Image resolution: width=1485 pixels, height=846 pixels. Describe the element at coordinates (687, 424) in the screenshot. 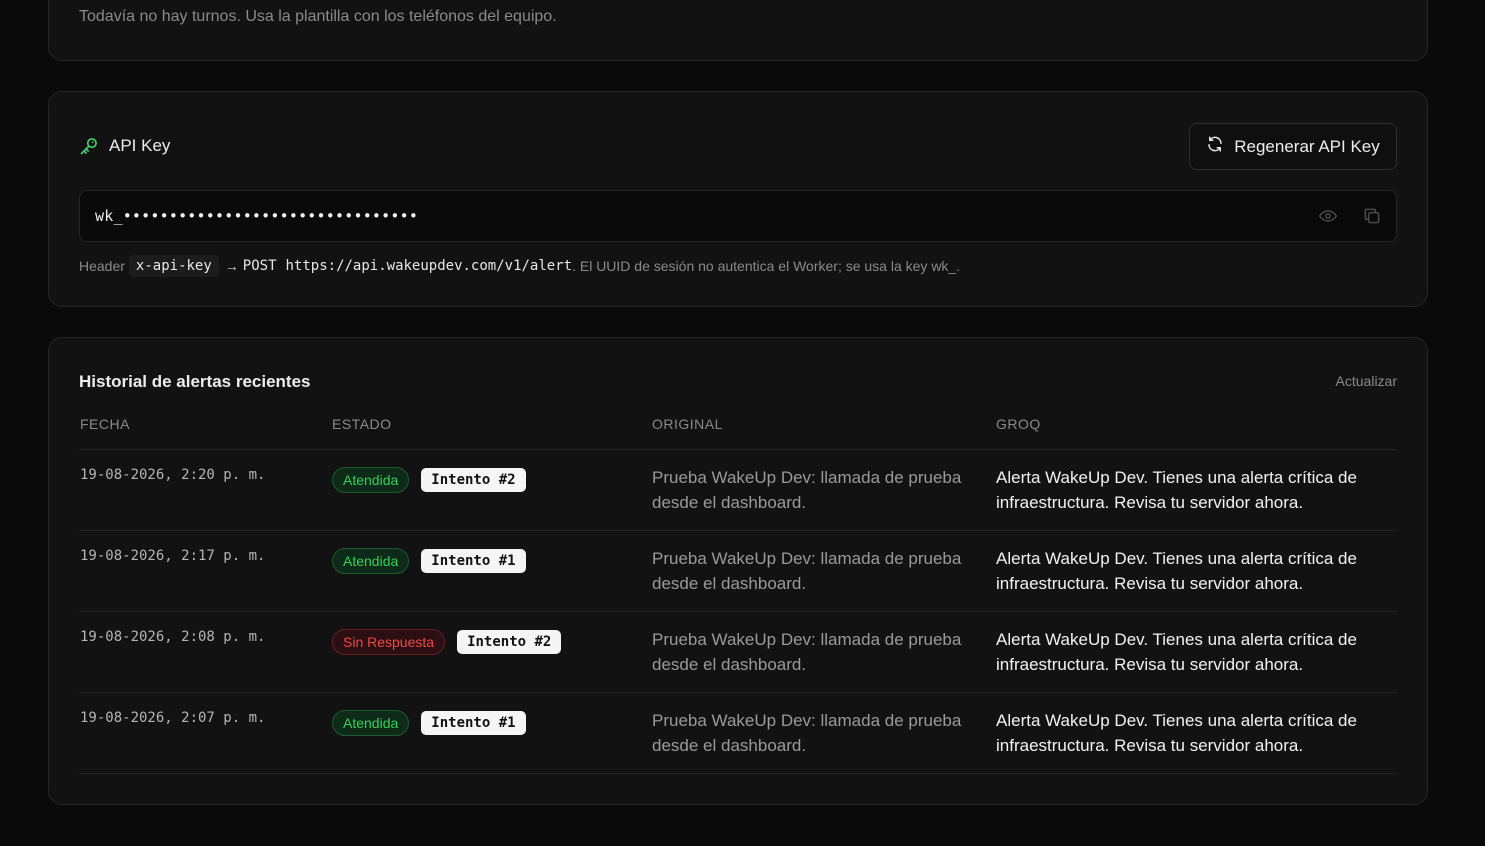

I see `column-header-original: ORIGINAL` at that location.